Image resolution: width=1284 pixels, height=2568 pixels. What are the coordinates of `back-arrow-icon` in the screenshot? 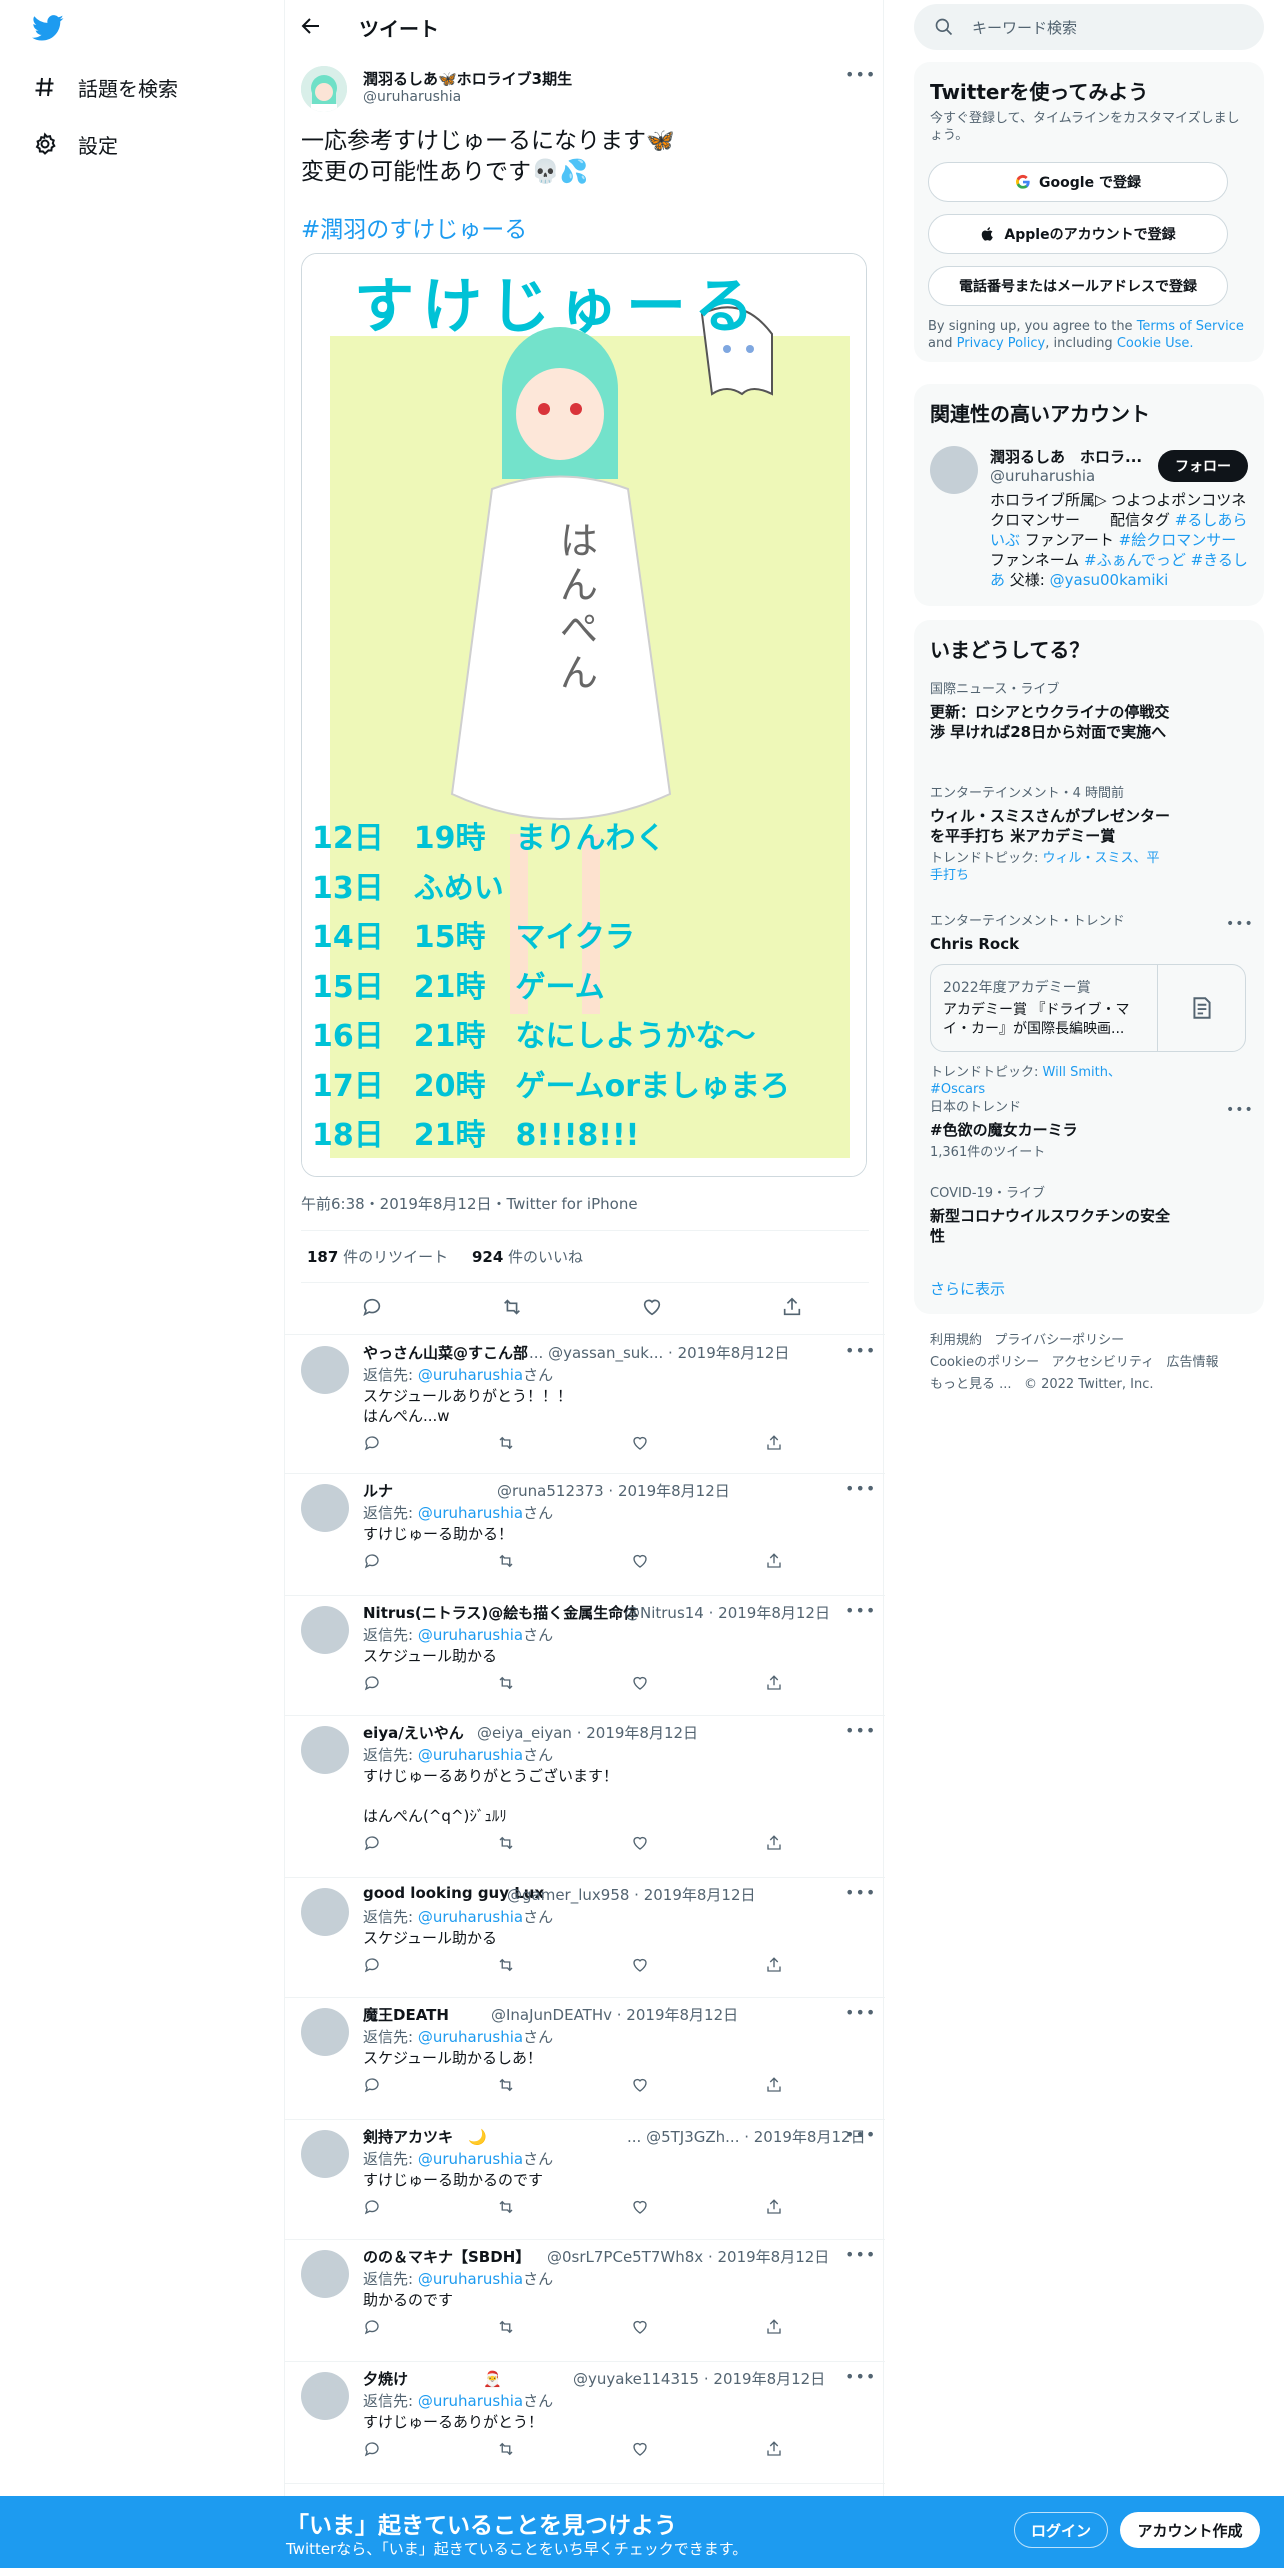 It's located at (312, 27).